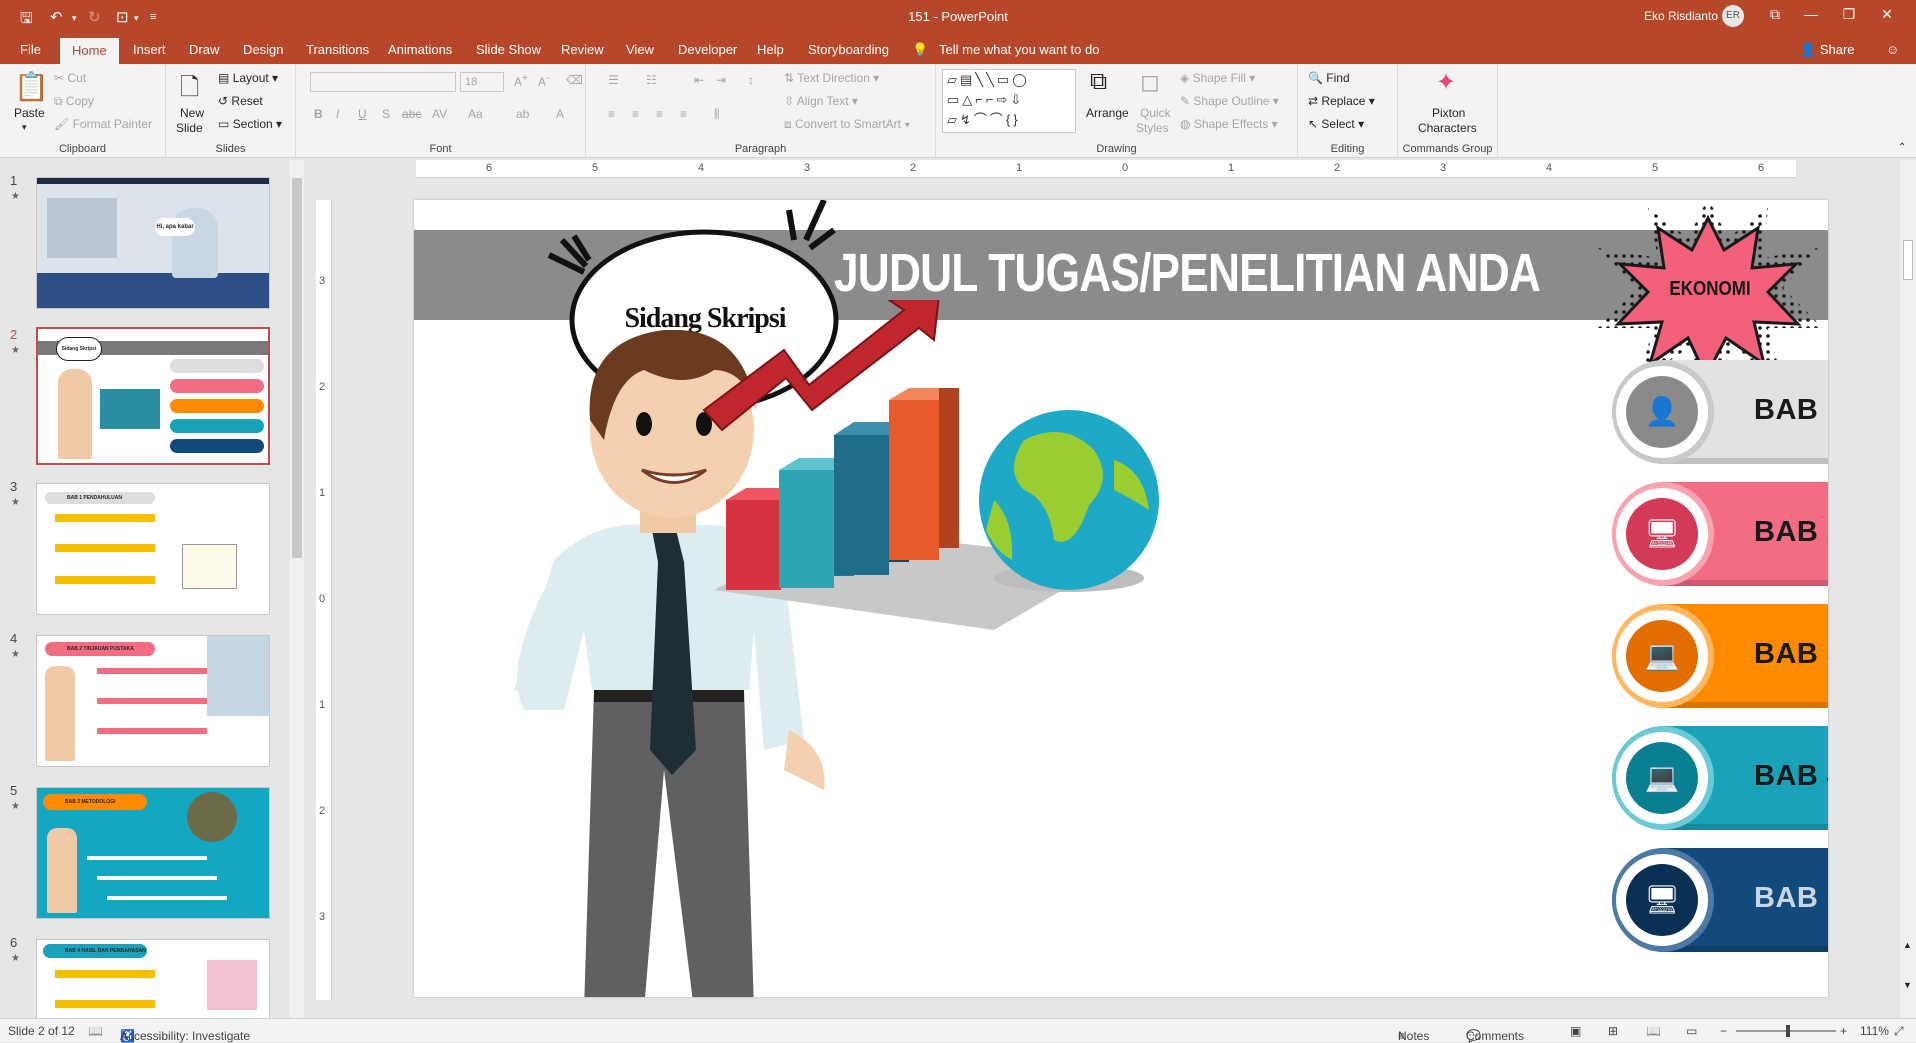  I want to click on tab-home: Home, so click(89, 51).